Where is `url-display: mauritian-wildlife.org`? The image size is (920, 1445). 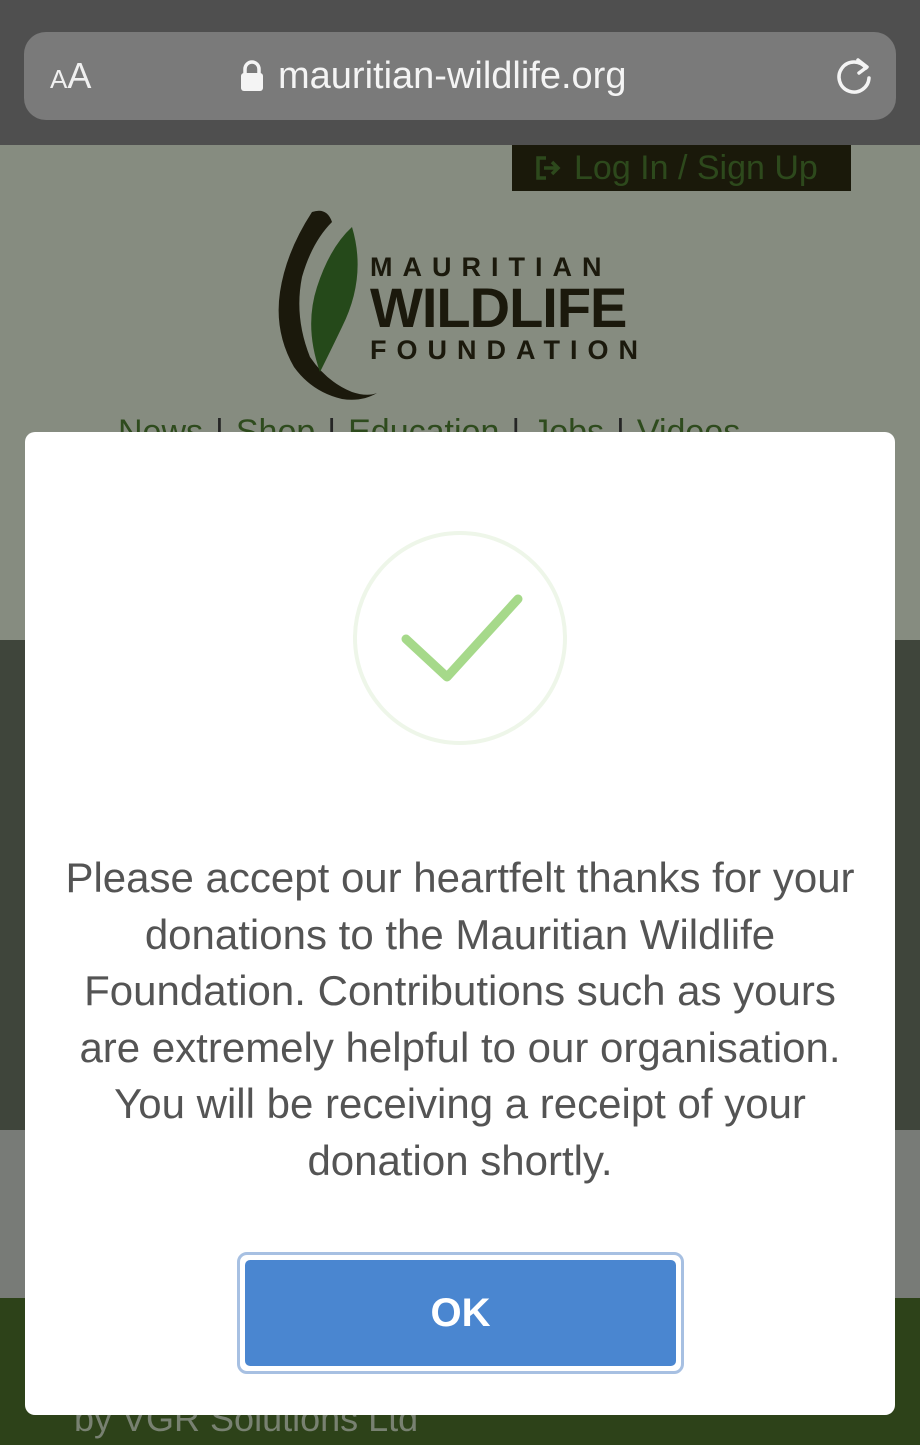
url-display: mauritian-wildlife.org is located at coordinates (433, 76).